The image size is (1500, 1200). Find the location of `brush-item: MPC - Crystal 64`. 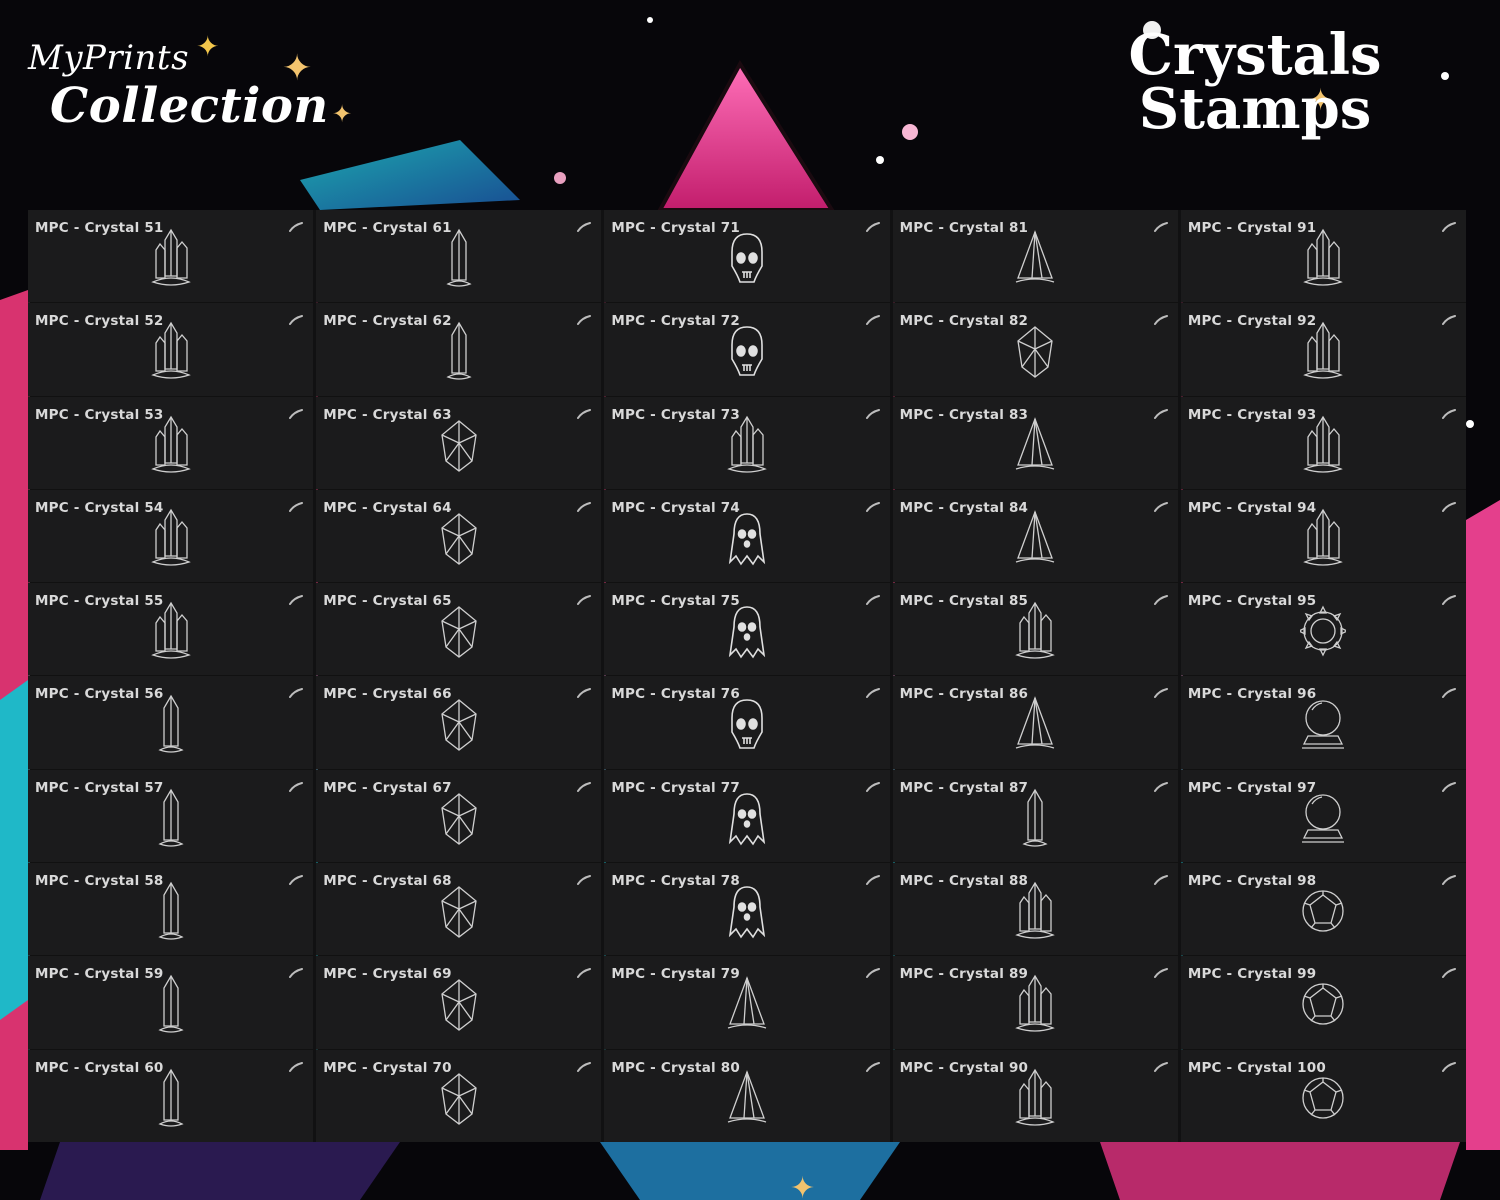

brush-item: MPC - Crystal 64 is located at coordinates (459, 536).